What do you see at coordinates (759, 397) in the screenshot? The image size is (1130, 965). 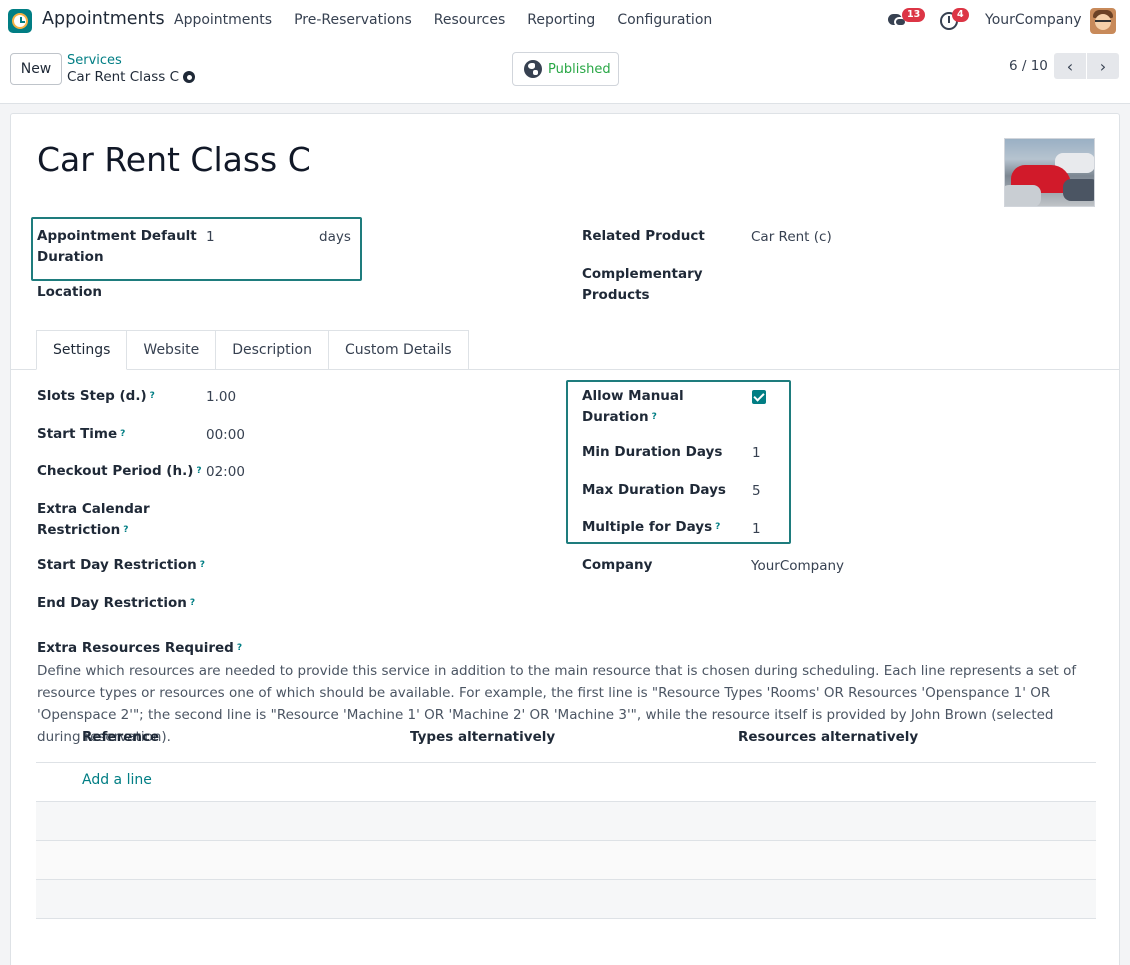 I see `allow-manual-duration-checkbox` at bounding box center [759, 397].